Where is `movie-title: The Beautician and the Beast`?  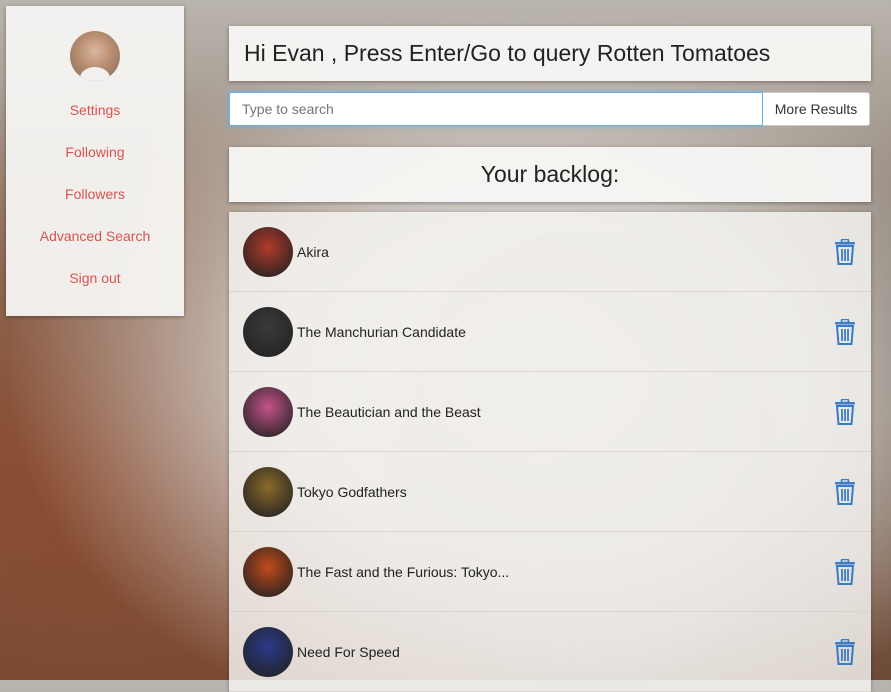
movie-title: The Beautician and the Beast is located at coordinates (565, 412).